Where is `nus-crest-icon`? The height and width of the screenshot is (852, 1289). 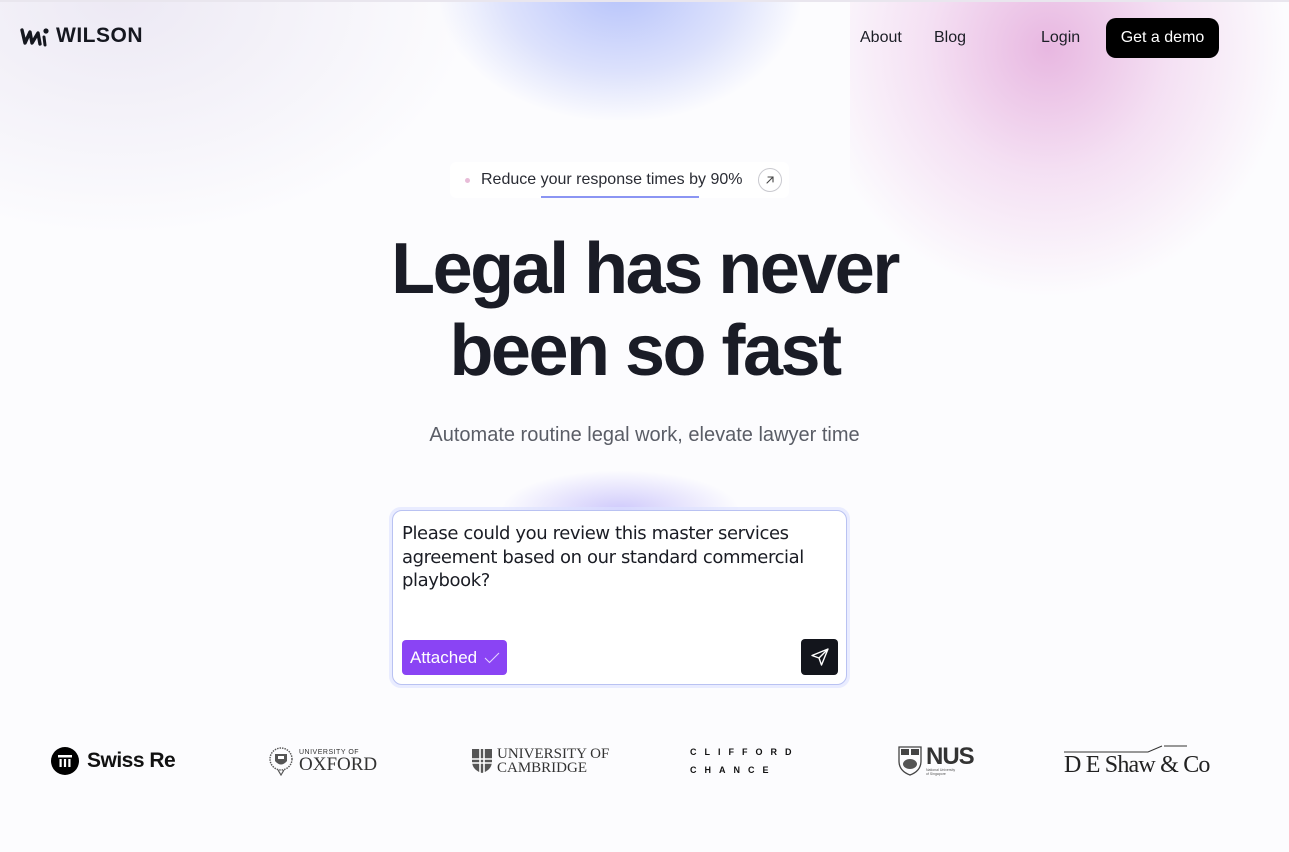 nus-crest-icon is located at coordinates (910, 761).